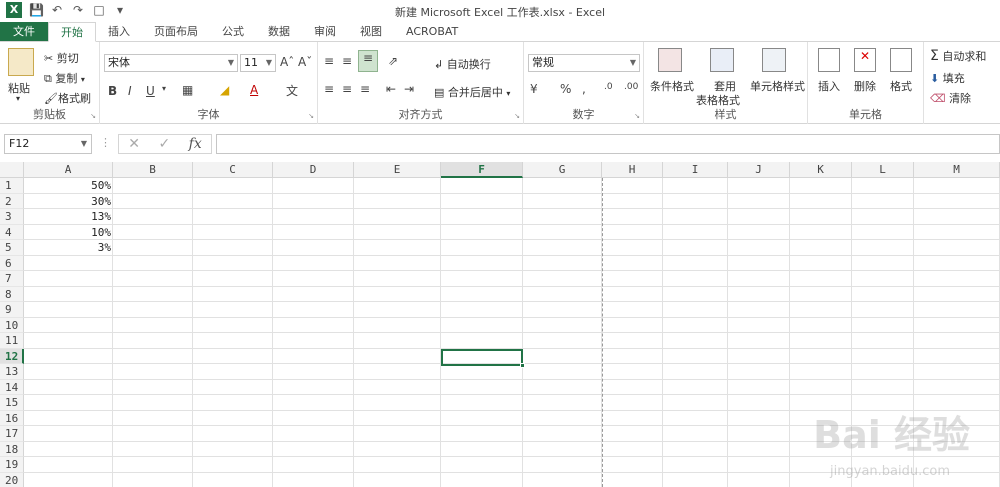 Image resolution: width=1000 pixels, height=487 pixels. What do you see at coordinates (313, 170) in the screenshot?
I see `column-header-d: D` at bounding box center [313, 170].